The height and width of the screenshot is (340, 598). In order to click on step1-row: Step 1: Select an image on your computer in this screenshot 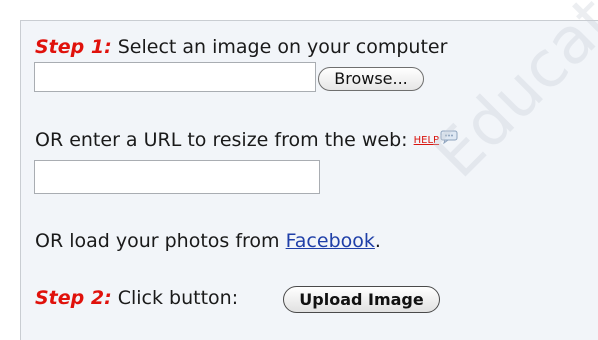, I will do `click(241, 47)`.